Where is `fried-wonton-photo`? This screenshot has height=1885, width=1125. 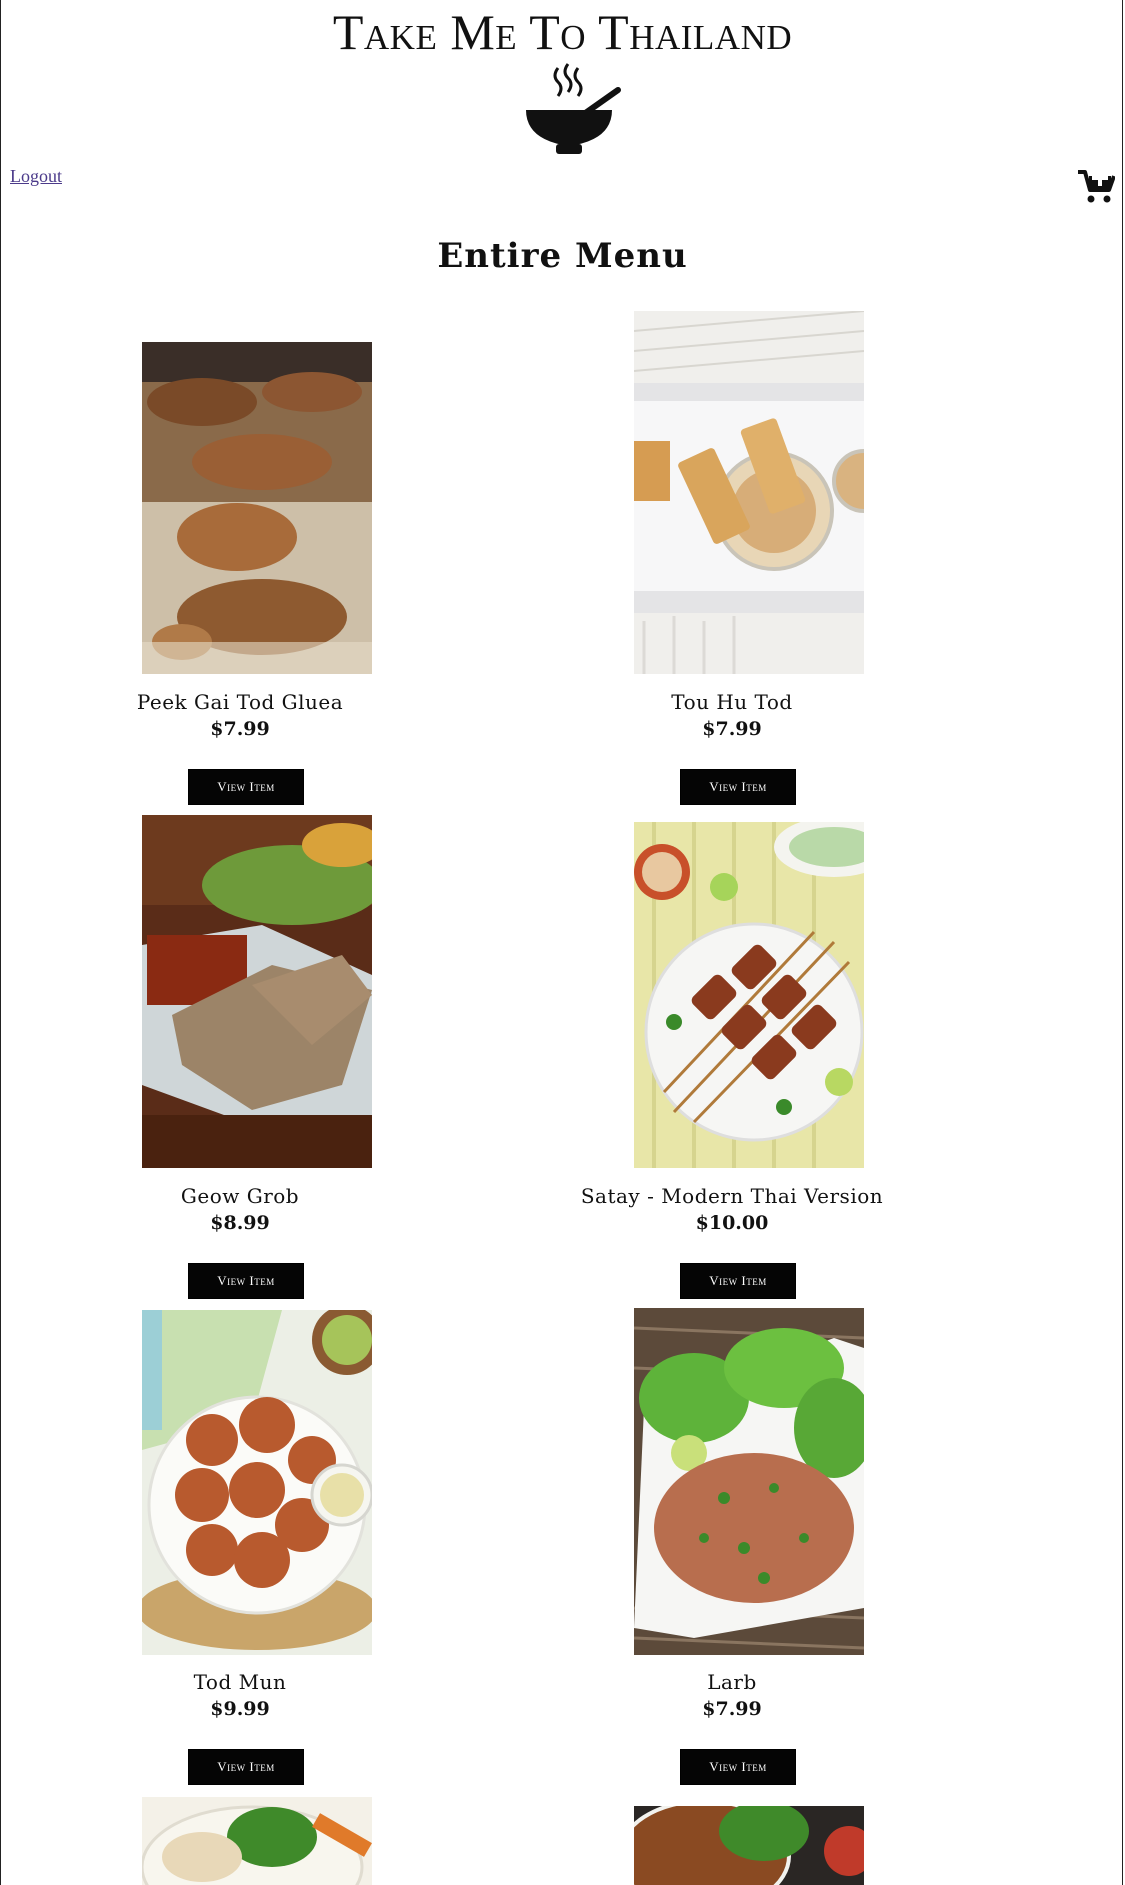
fried-wonton-photo is located at coordinates (257, 991).